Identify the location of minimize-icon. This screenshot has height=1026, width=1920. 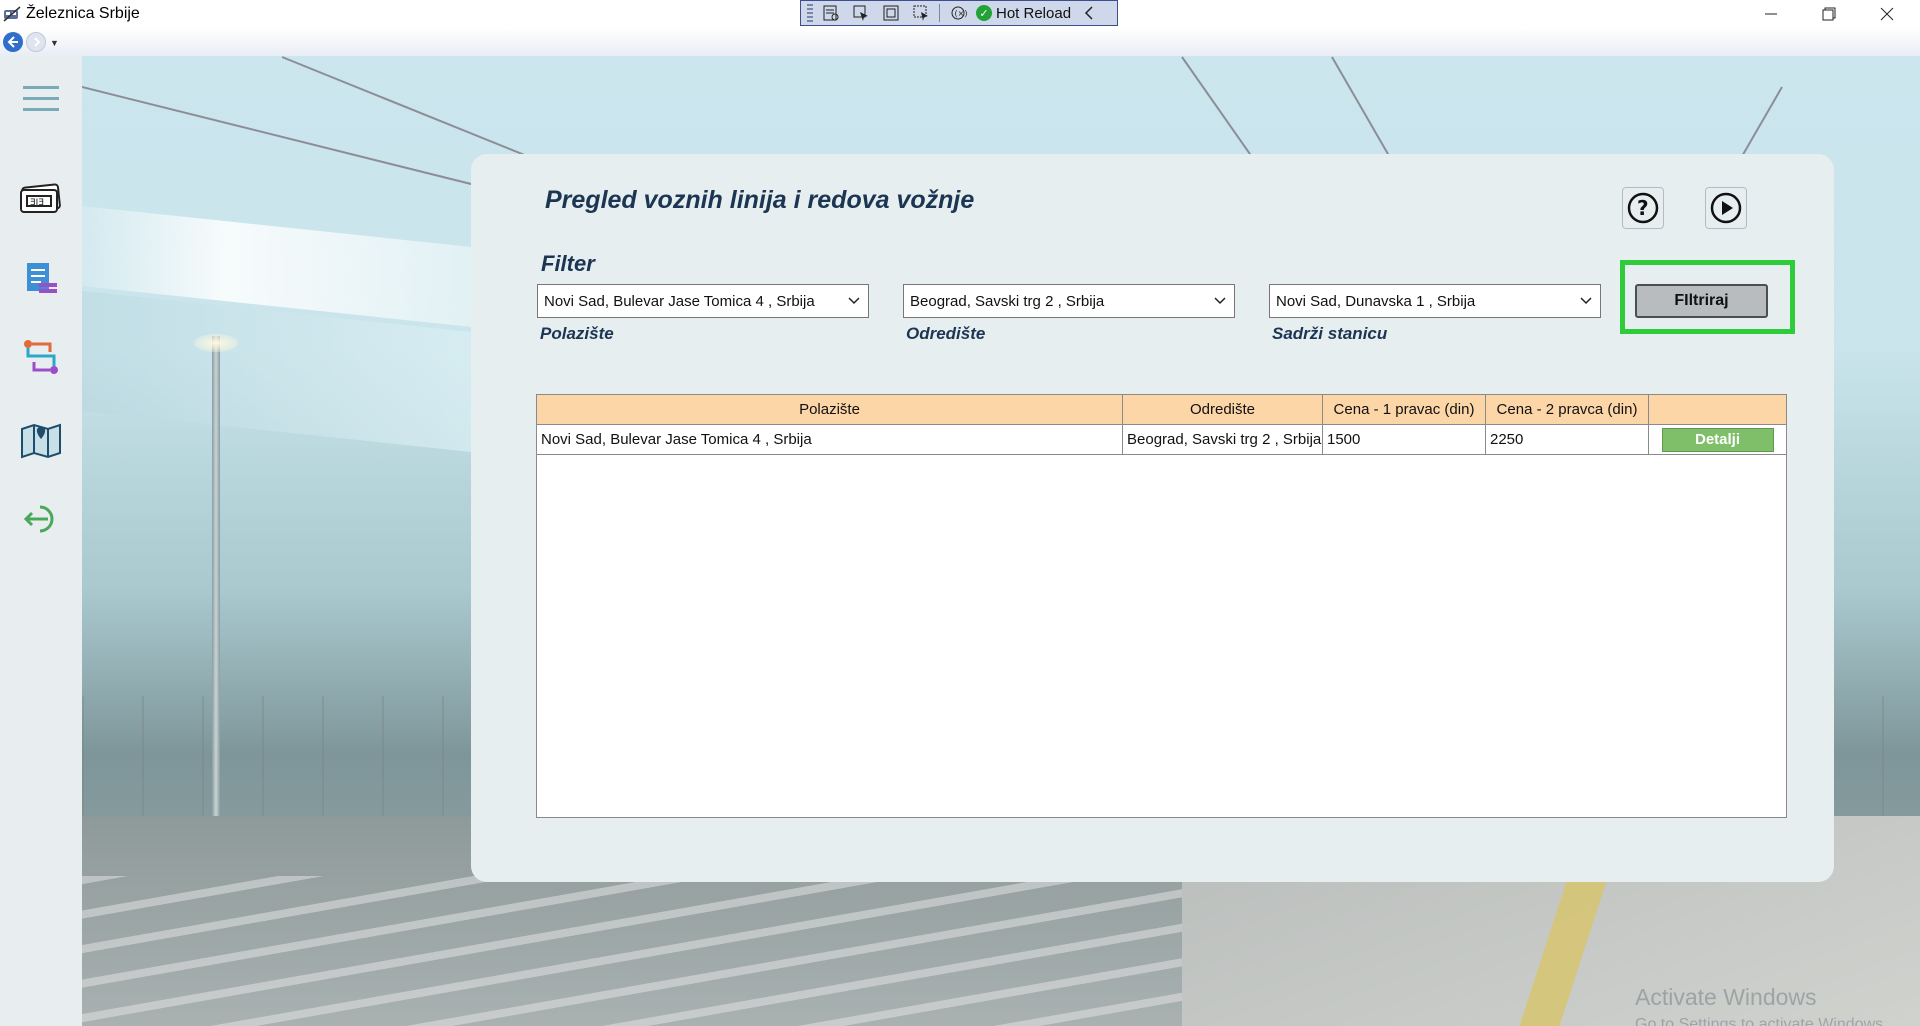
(1771, 14).